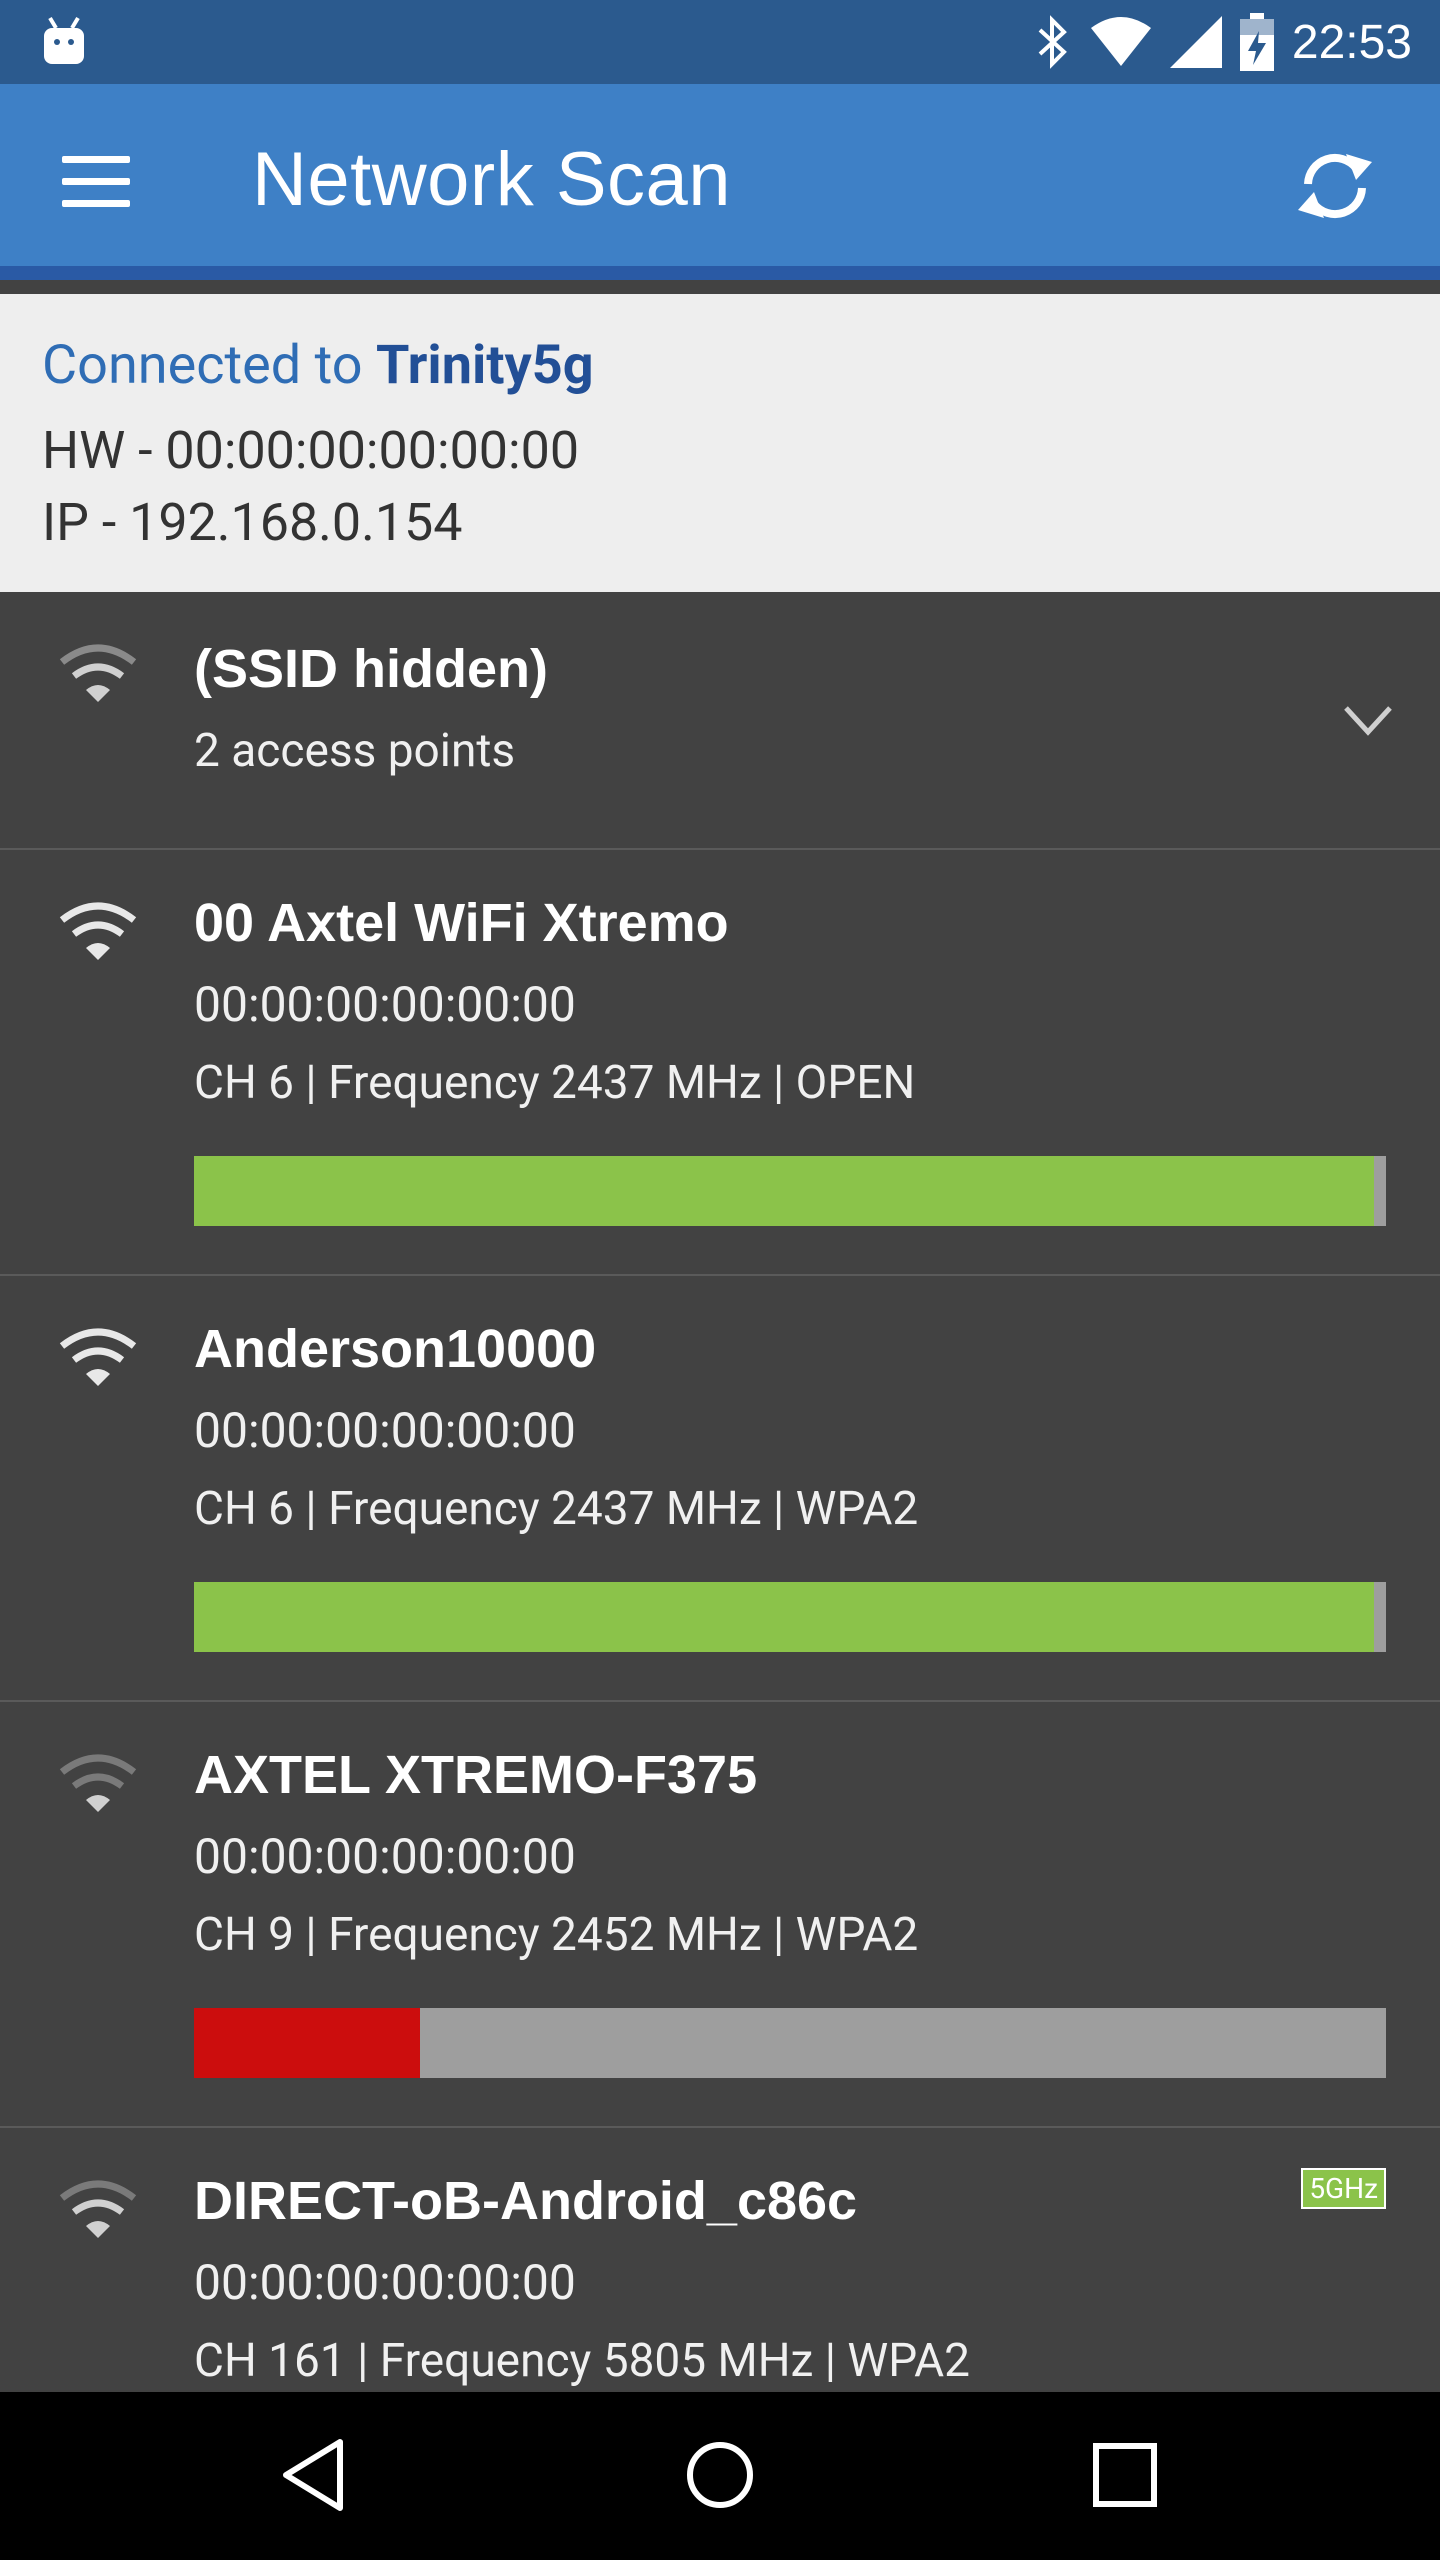 This screenshot has width=1440, height=2560. Describe the element at coordinates (98, 673) in the screenshot. I see `wifi-medium-icon` at that location.